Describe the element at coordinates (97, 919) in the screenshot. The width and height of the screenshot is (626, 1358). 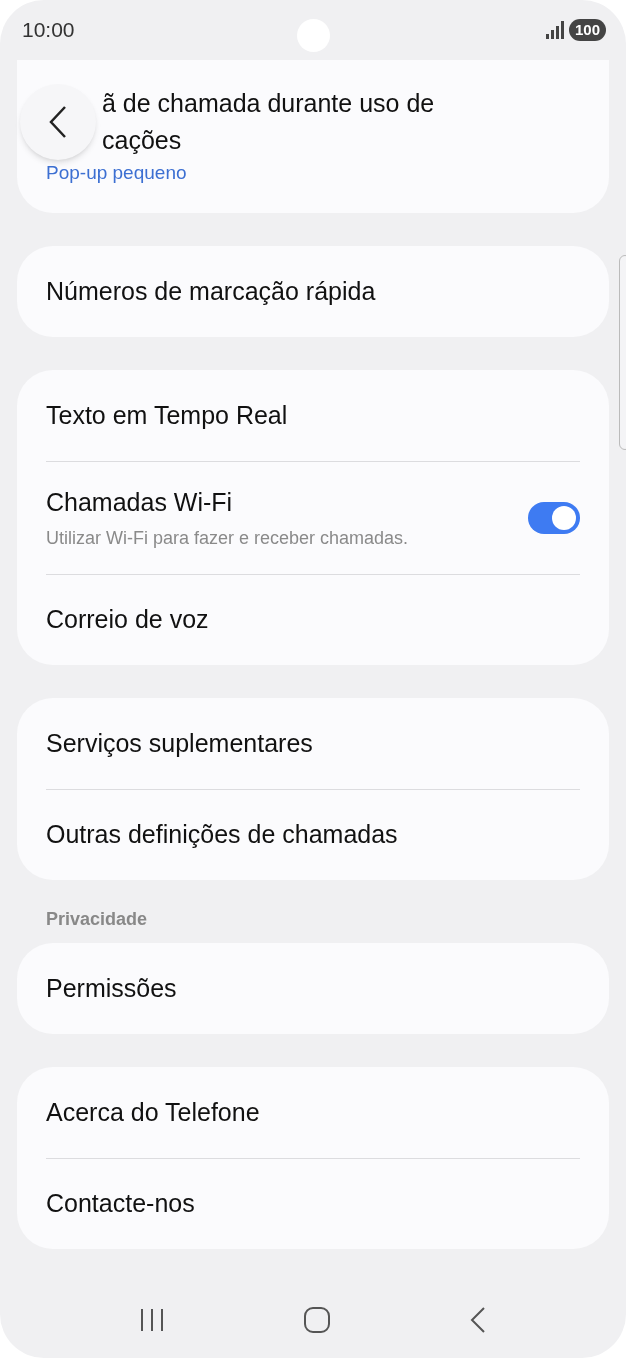
I see `section-header: Privacidade` at that location.